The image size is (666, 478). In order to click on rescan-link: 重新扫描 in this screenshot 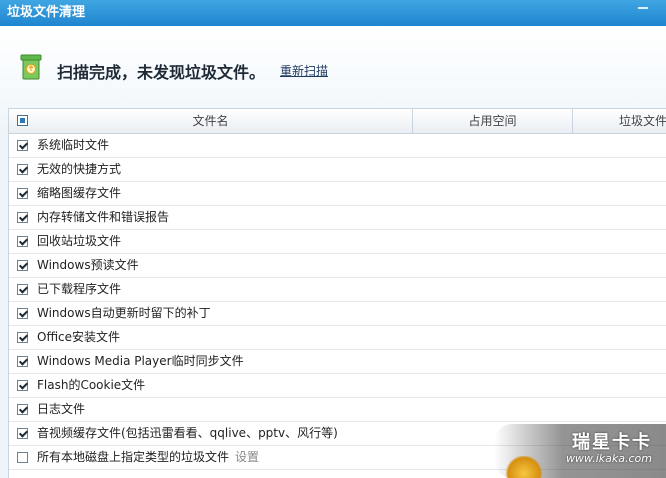, I will do `click(304, 70)`.